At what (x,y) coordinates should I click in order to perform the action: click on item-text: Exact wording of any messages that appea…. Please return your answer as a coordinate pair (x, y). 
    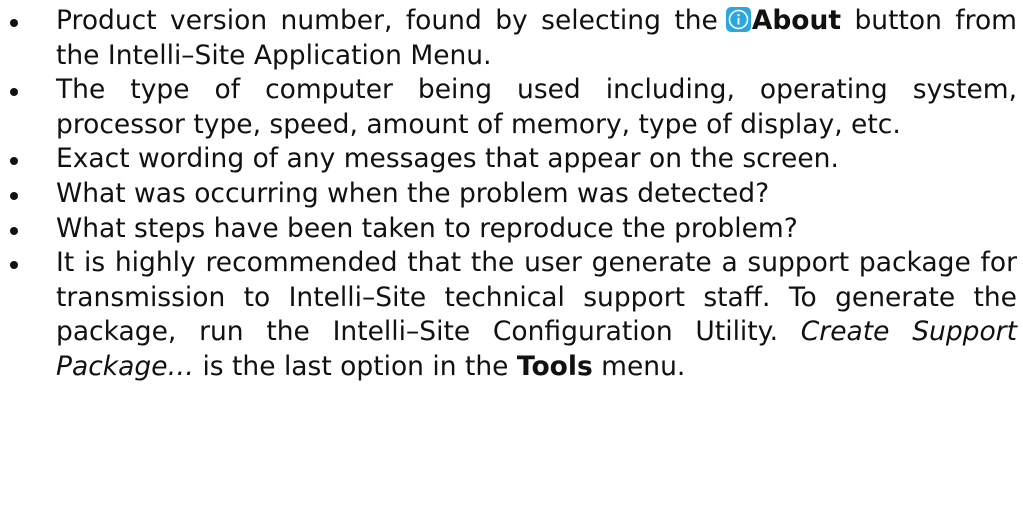
    Looking at the image, I should click on (447, 159).